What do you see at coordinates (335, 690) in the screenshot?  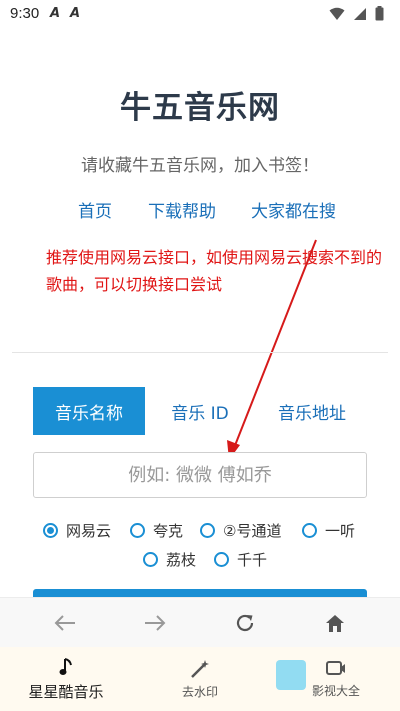 I see `bottom-nav-label: 影视大全` at bounding box center [335, 690].